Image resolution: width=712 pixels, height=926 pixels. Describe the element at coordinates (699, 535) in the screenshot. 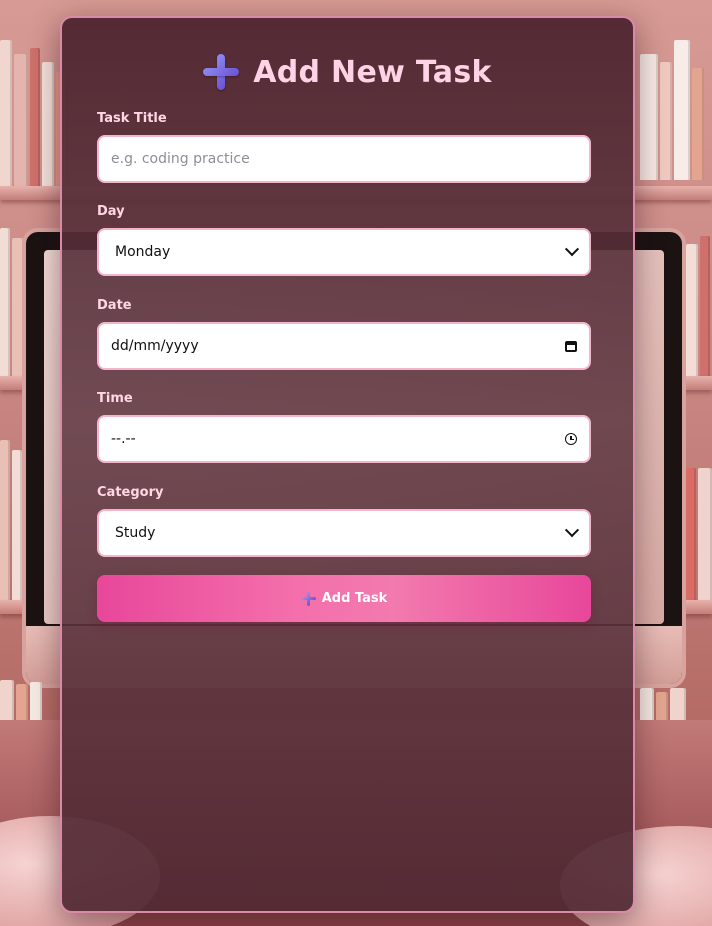

I see `bookshelf-lower-right` at that location.